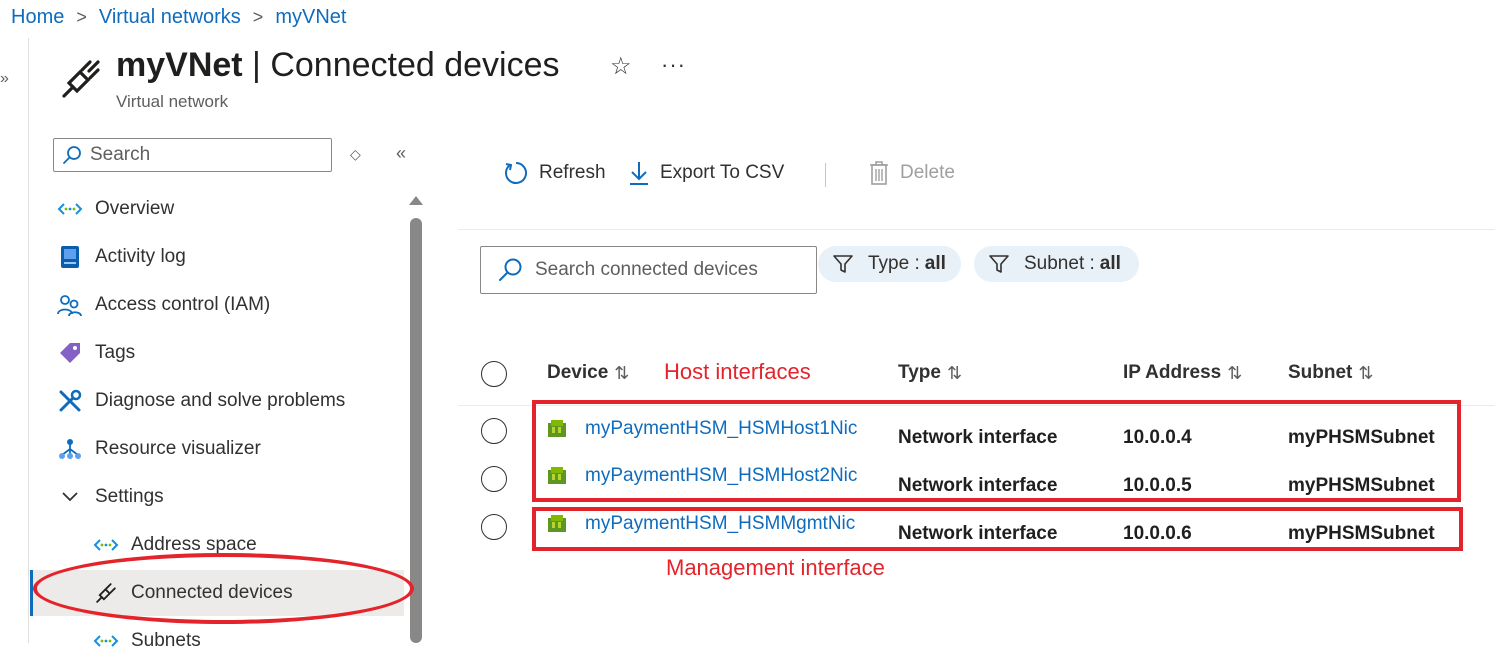 The width and height of the screenshot is (1495, 661). Describe the element at coordinates (129, 496) in the screenshot. I see `sidebar-item-label: Settings` at that location.